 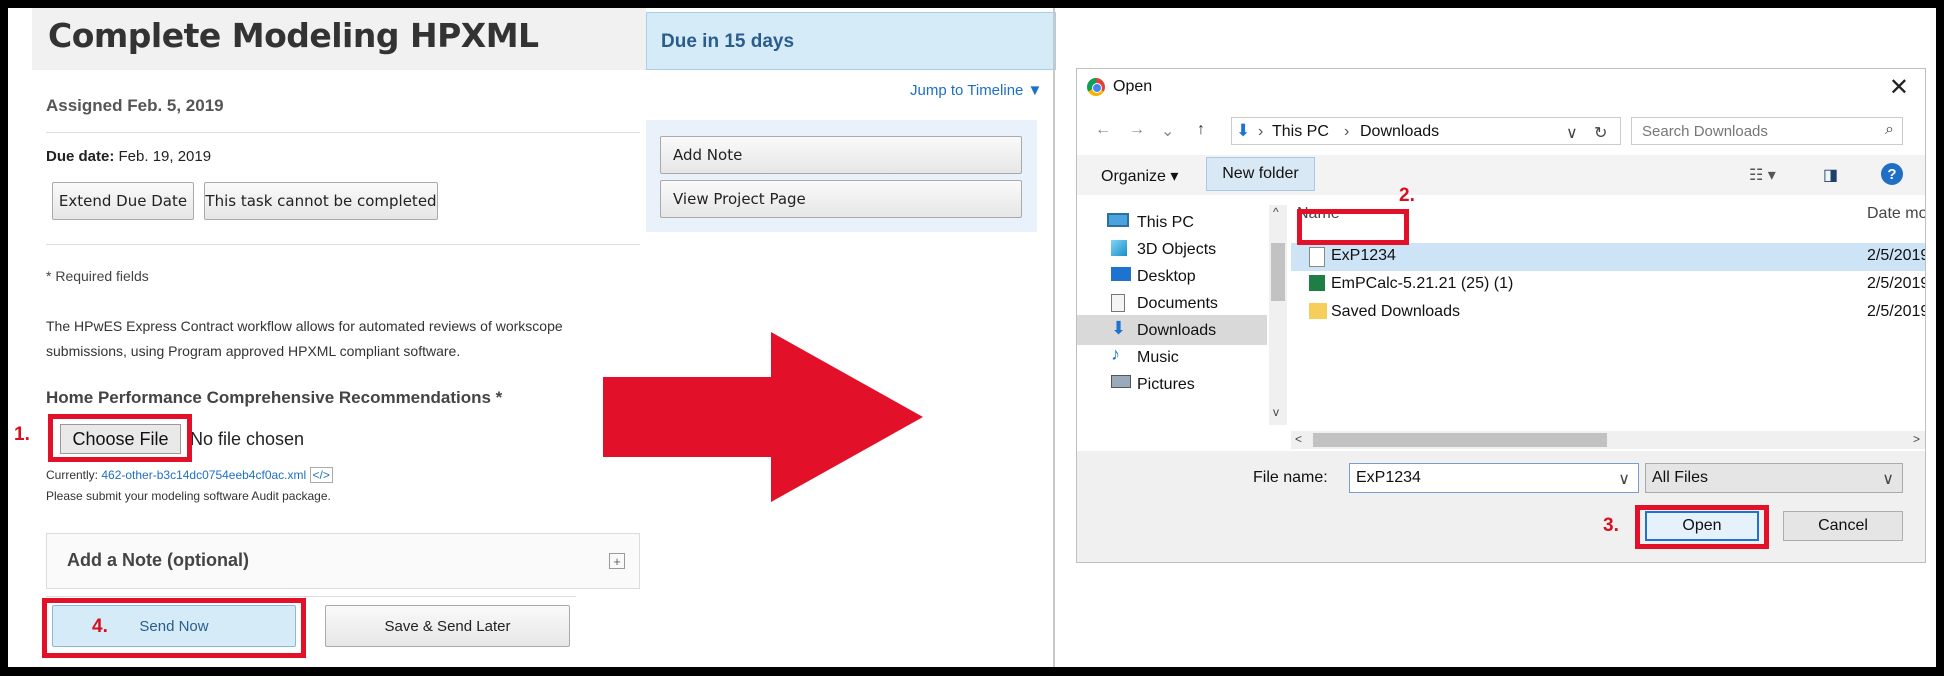 What do you see at coordinates (1422, 283) in the screenshot?
I see `file-name: EmPCalc-5.21.21 (25) (1)` at bounding box center [1422, 283].